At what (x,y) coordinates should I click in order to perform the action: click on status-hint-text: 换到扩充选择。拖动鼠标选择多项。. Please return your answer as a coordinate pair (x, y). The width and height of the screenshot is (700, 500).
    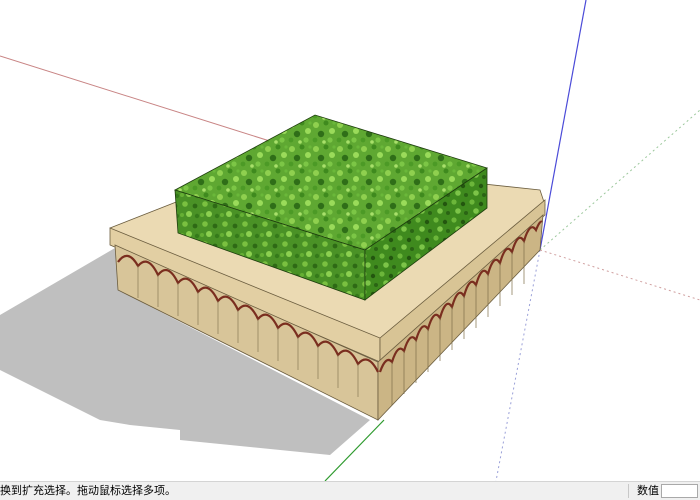
    Looking at the image, I should click on (88, 490).